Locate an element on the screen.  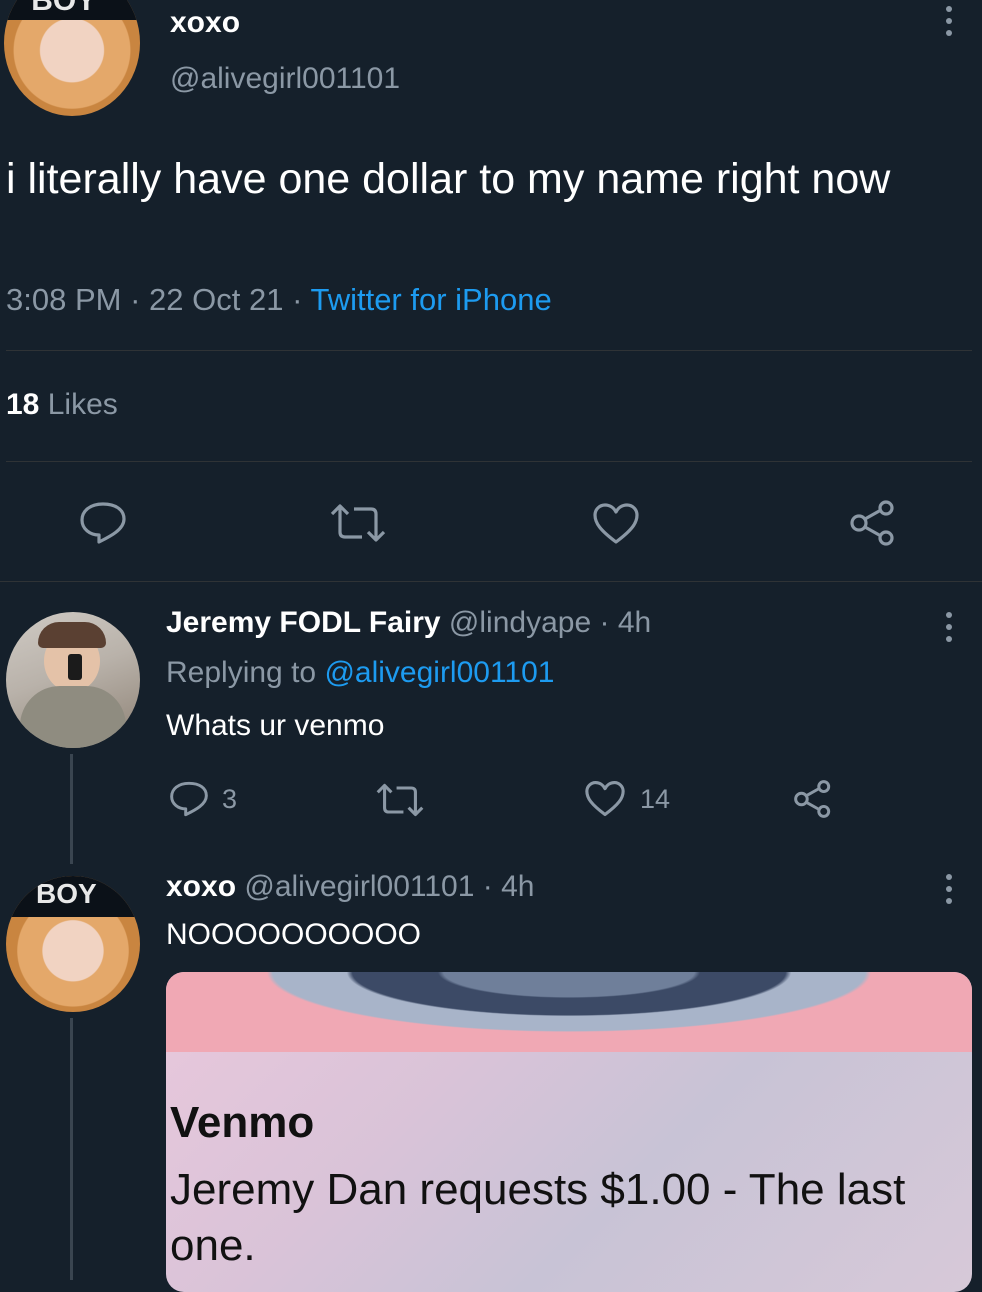
tweet-date: 22 Oct 21 is located at coordinates (216, 299).